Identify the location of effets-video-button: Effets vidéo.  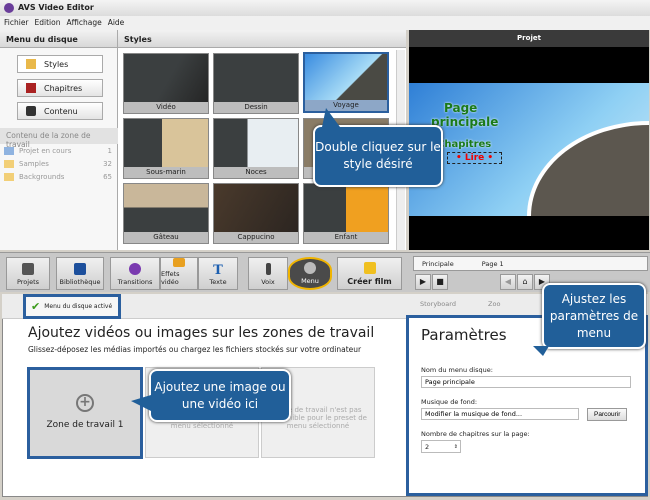
(179, 273).